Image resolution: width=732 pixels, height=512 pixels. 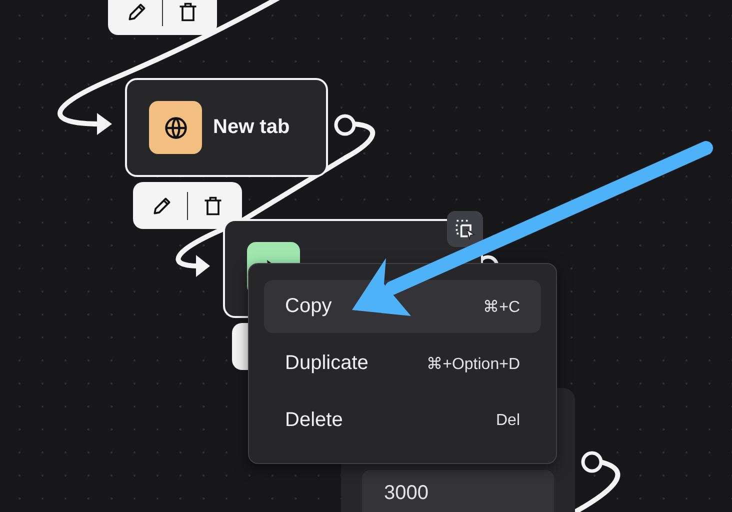 I want to click on input-field: 3000, so click(x=458, y=491).